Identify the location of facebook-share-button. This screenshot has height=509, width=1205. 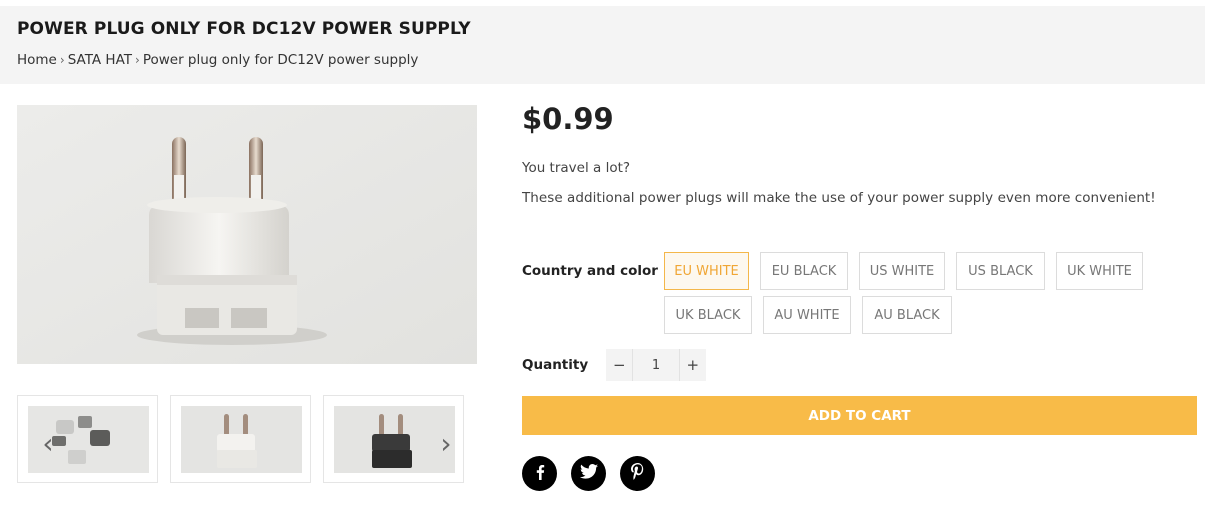
(539, 473).